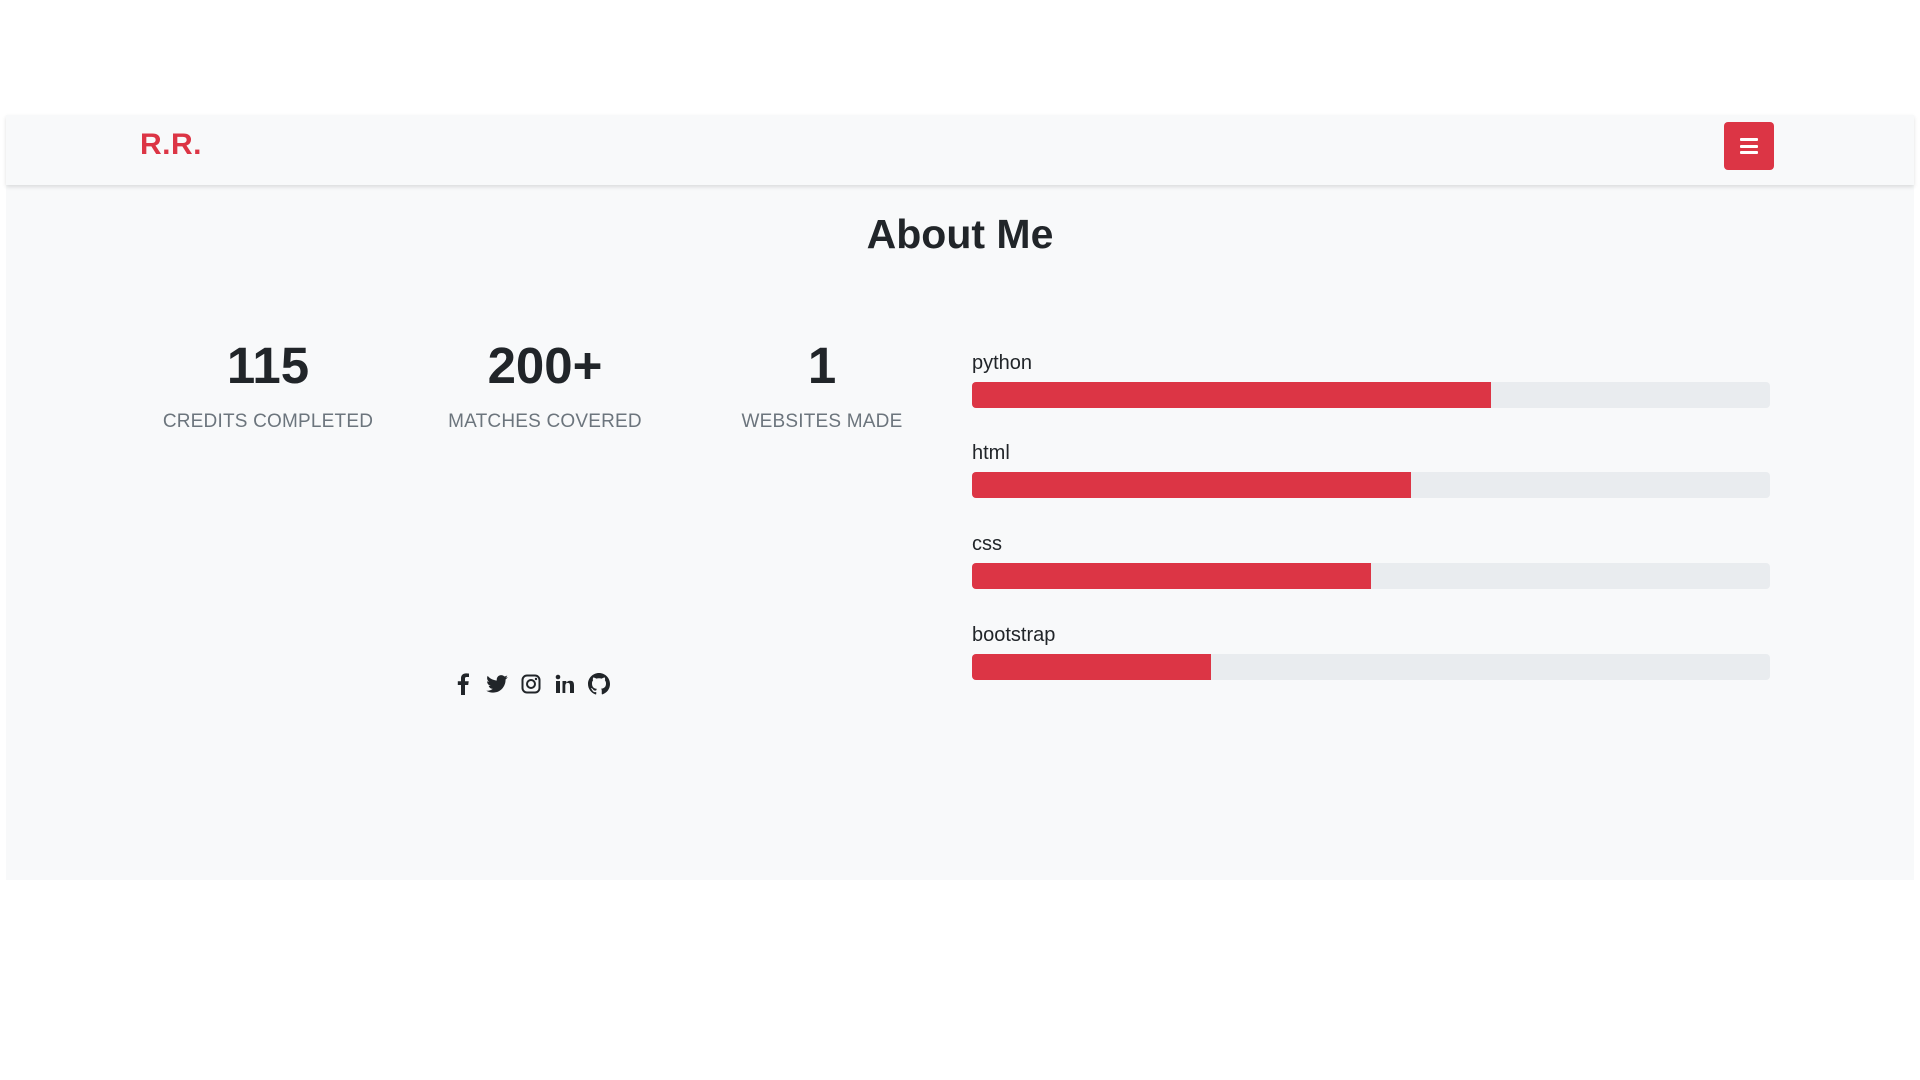  What do you see at coordinates (1014, 635) in the screenshot?
I see `skill-name: bootstrap` at bounding box center [1014, 635].